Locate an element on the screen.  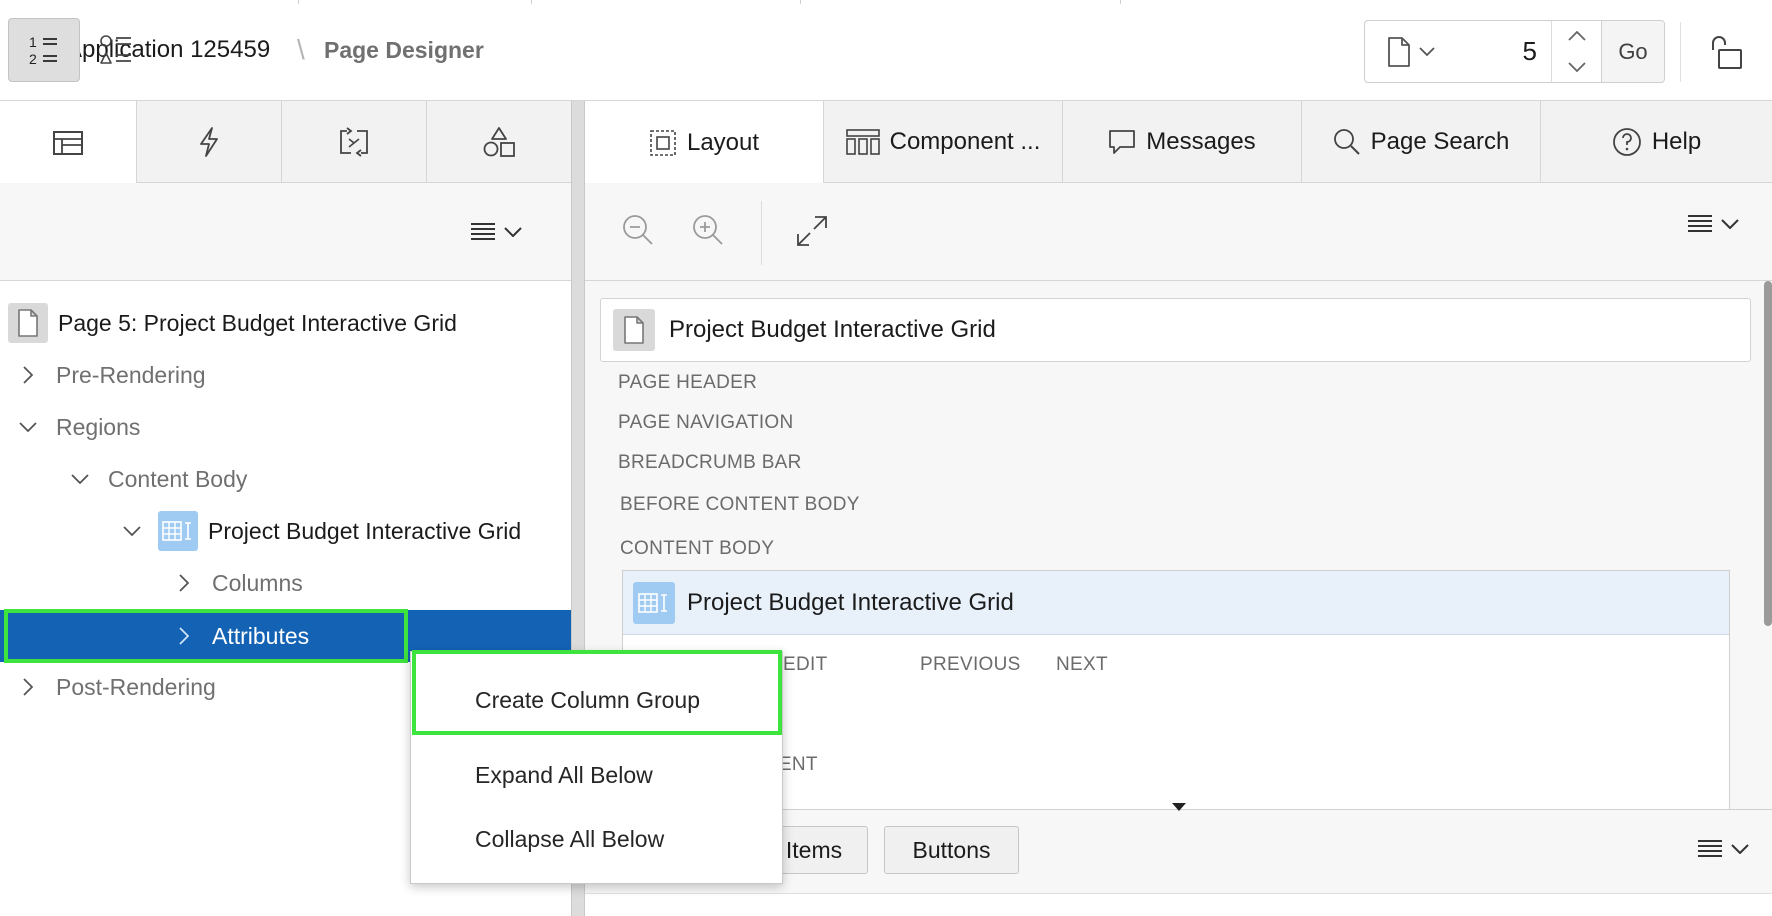
lightning-icon is located at coordinates (209, 142).